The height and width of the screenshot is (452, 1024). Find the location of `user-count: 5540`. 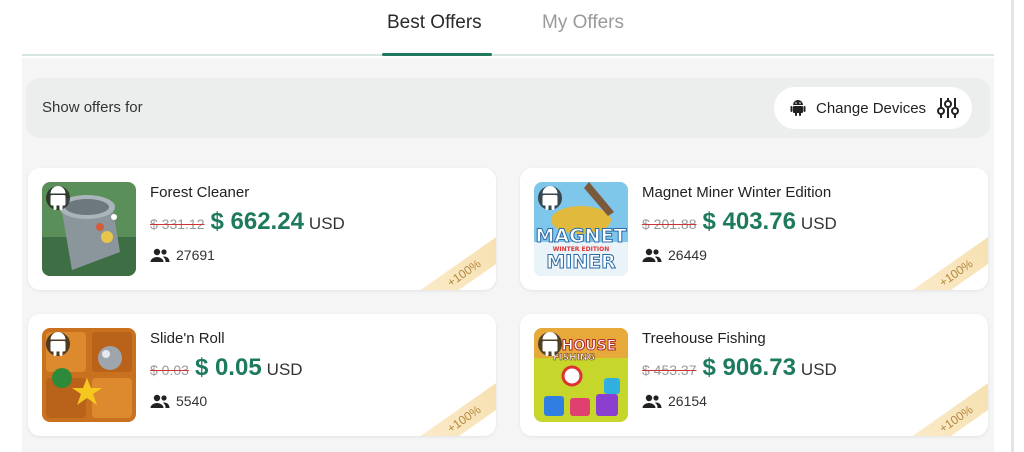

user-count: 5540 is located at coordinates (192, 401).